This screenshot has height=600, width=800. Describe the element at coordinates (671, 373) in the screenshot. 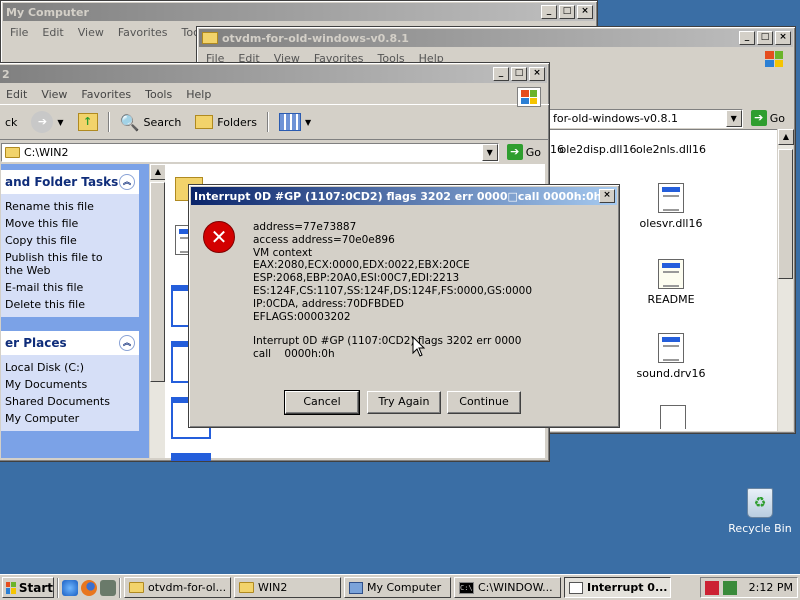

I see `file-name: sound.drv16` at that location.